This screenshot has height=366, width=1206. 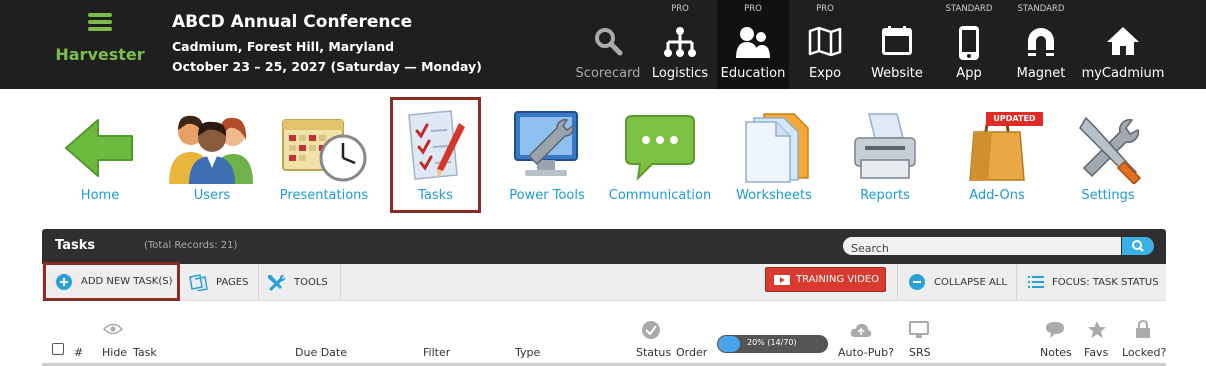 I want to click on module-settings: Settings, so click(x=1108, y=155).